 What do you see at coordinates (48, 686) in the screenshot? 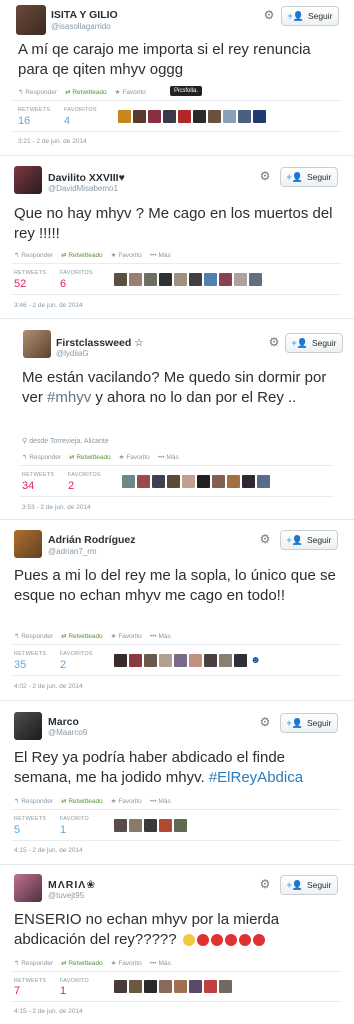
I see `timestamp: 4:02 - 2 de jun. de 2014` at bounding box center [48, 686].